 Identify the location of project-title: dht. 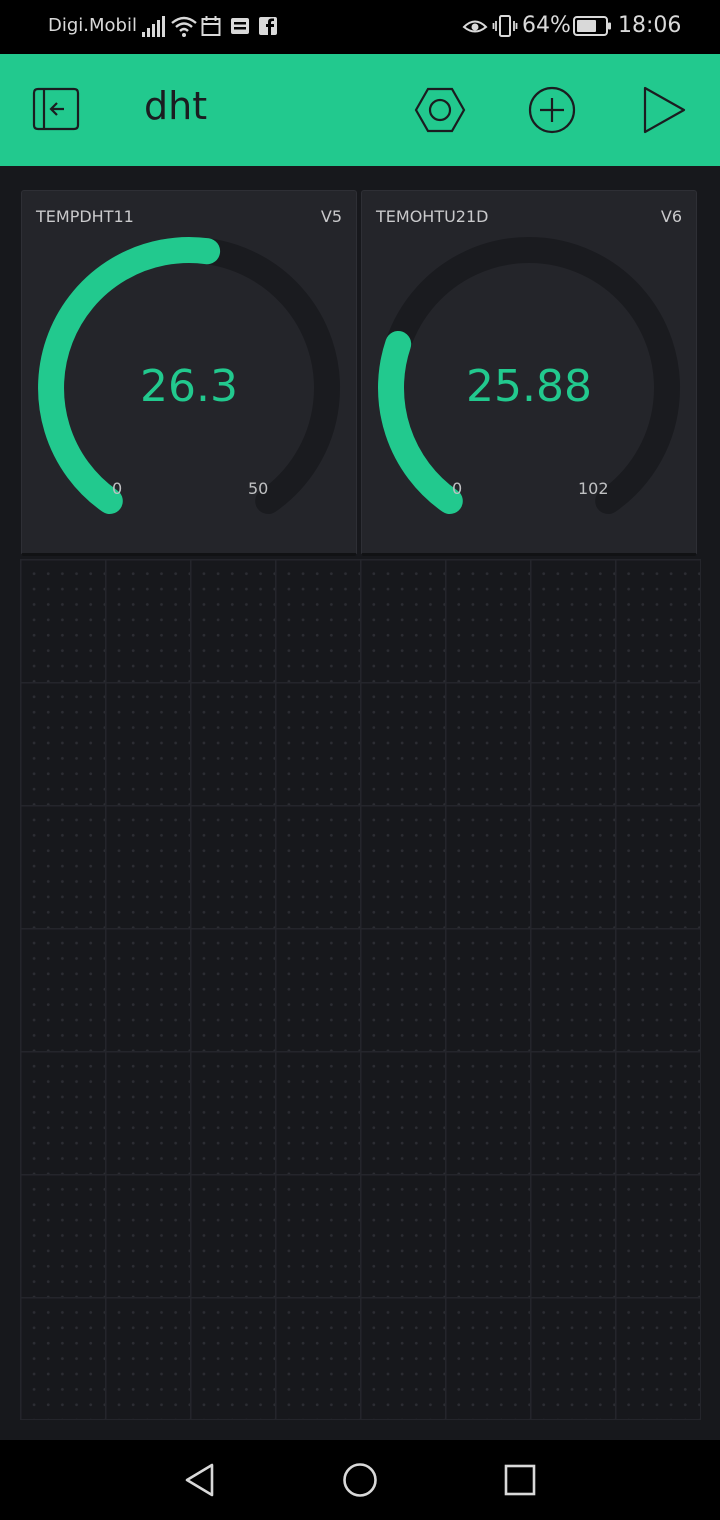
(176, 106).